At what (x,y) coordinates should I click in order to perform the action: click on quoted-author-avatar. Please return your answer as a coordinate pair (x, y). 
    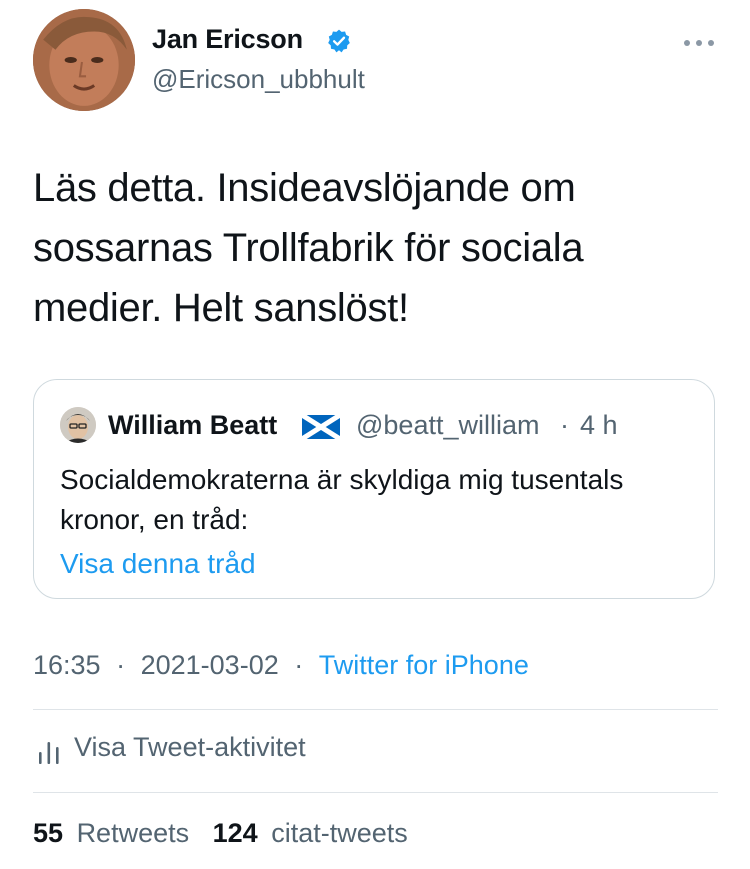
    Looking at the image, I should click on (78, 425).